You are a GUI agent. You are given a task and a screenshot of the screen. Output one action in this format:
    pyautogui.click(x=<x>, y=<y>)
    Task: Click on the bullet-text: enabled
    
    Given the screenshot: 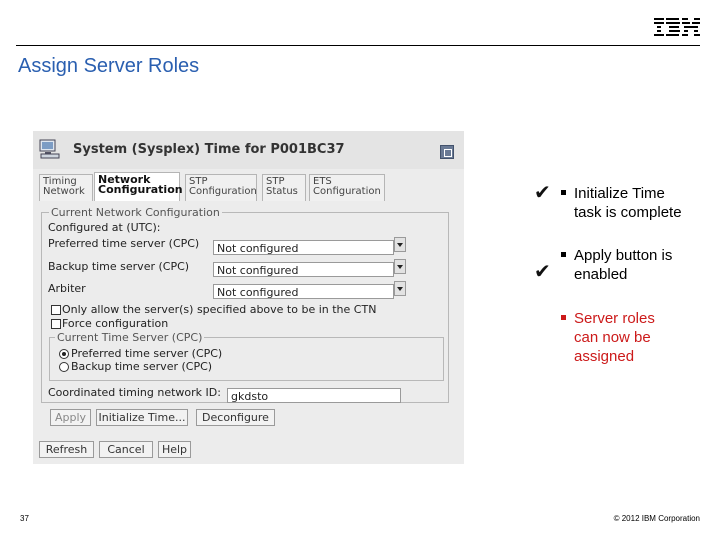 What is the action you would take?
    pyautogui.click(x=601, y=274)
    